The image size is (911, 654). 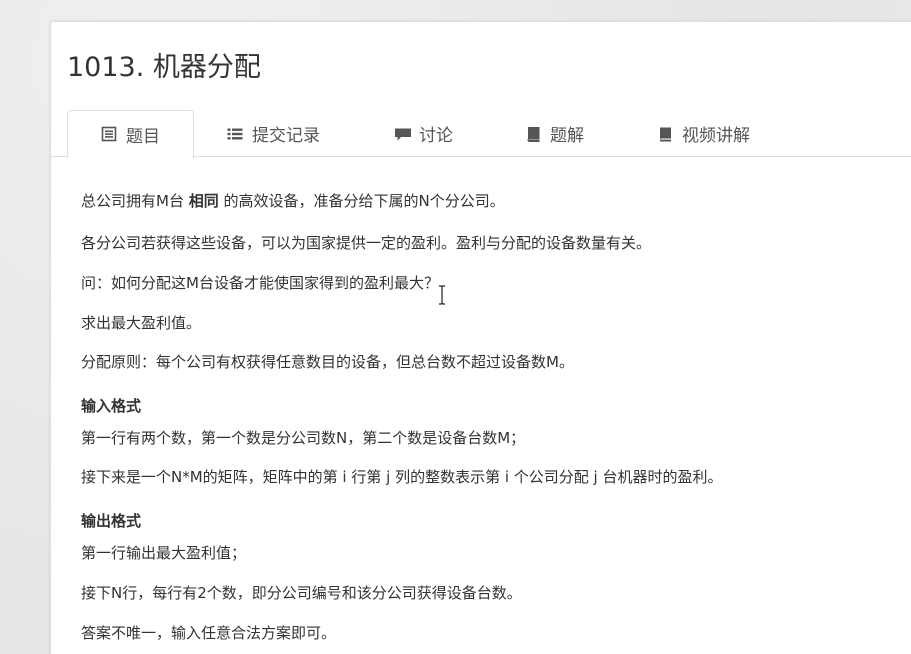 What do you see at coordinates (442, 295) in the screenshot?
I see `text-cursor-icon` at bounding box center [442, 295].